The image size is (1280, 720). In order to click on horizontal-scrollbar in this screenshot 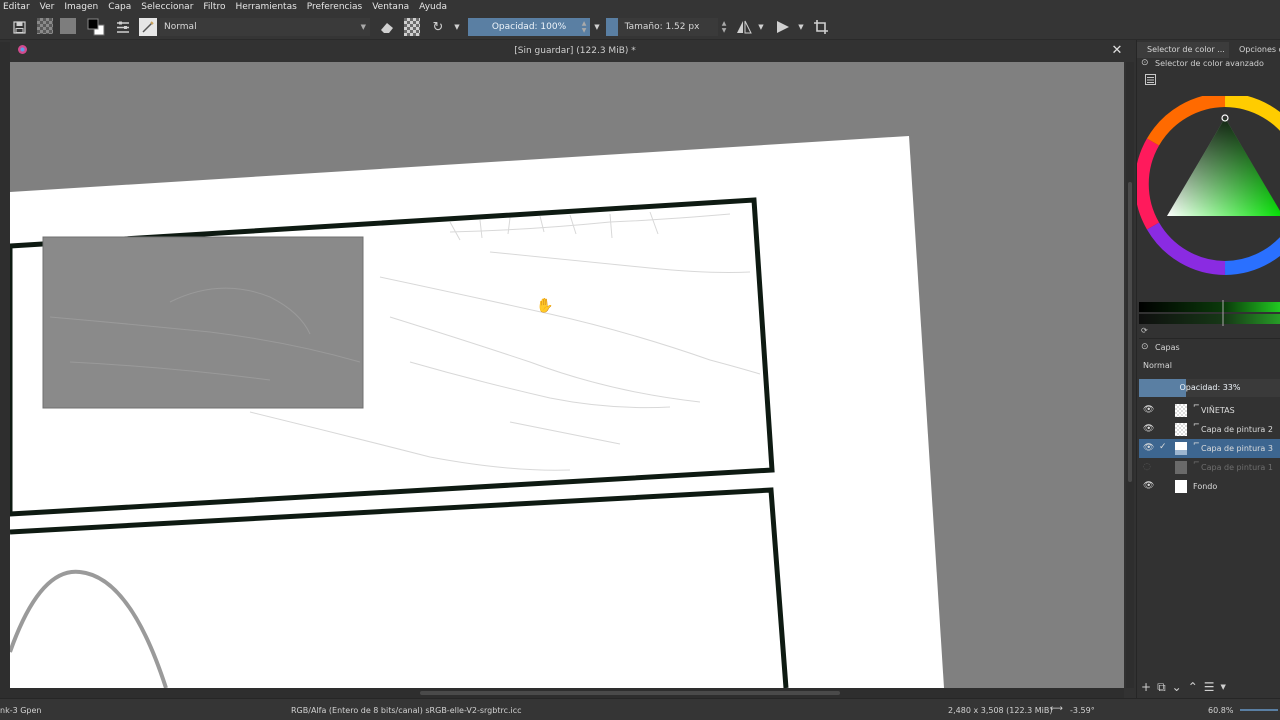, I will do `click(567, 693)`.